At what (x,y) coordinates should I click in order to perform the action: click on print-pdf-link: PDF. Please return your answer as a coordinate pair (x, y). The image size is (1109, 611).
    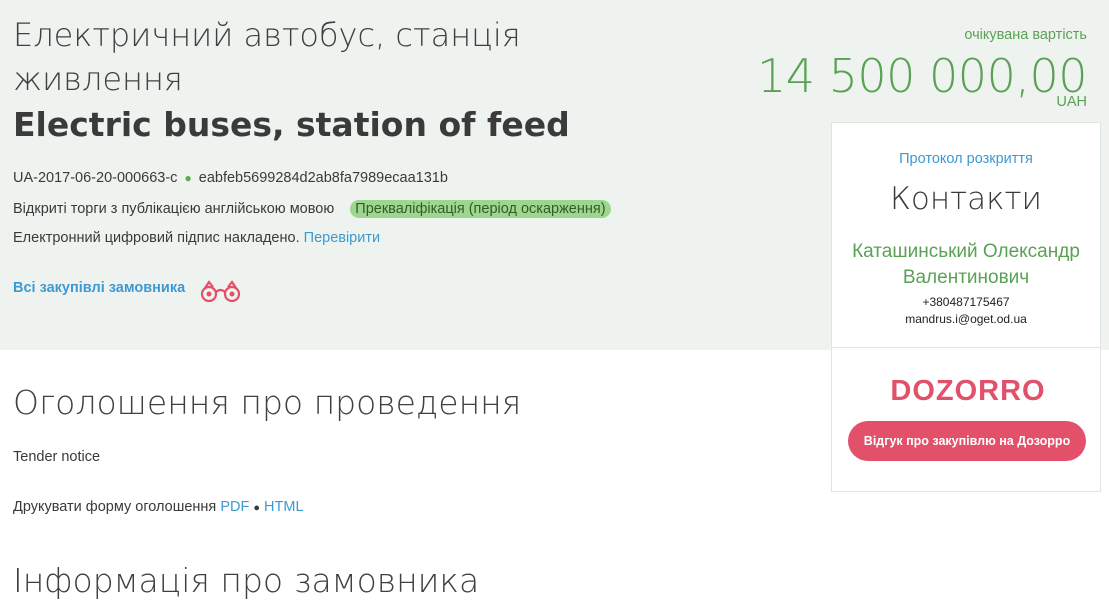
    Looking at the image, I should click on (234, 507).